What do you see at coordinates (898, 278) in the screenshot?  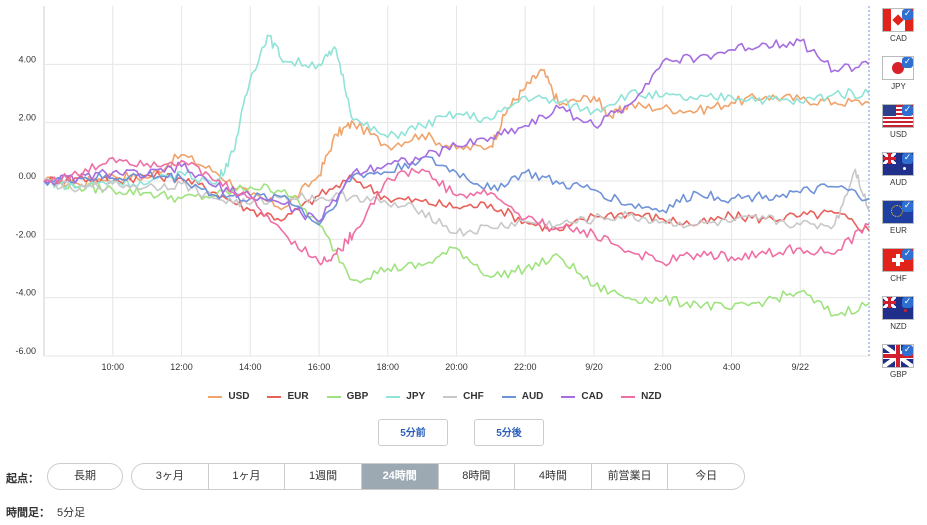 I see `flag-label: CHF` at bounding box center [898, 278].